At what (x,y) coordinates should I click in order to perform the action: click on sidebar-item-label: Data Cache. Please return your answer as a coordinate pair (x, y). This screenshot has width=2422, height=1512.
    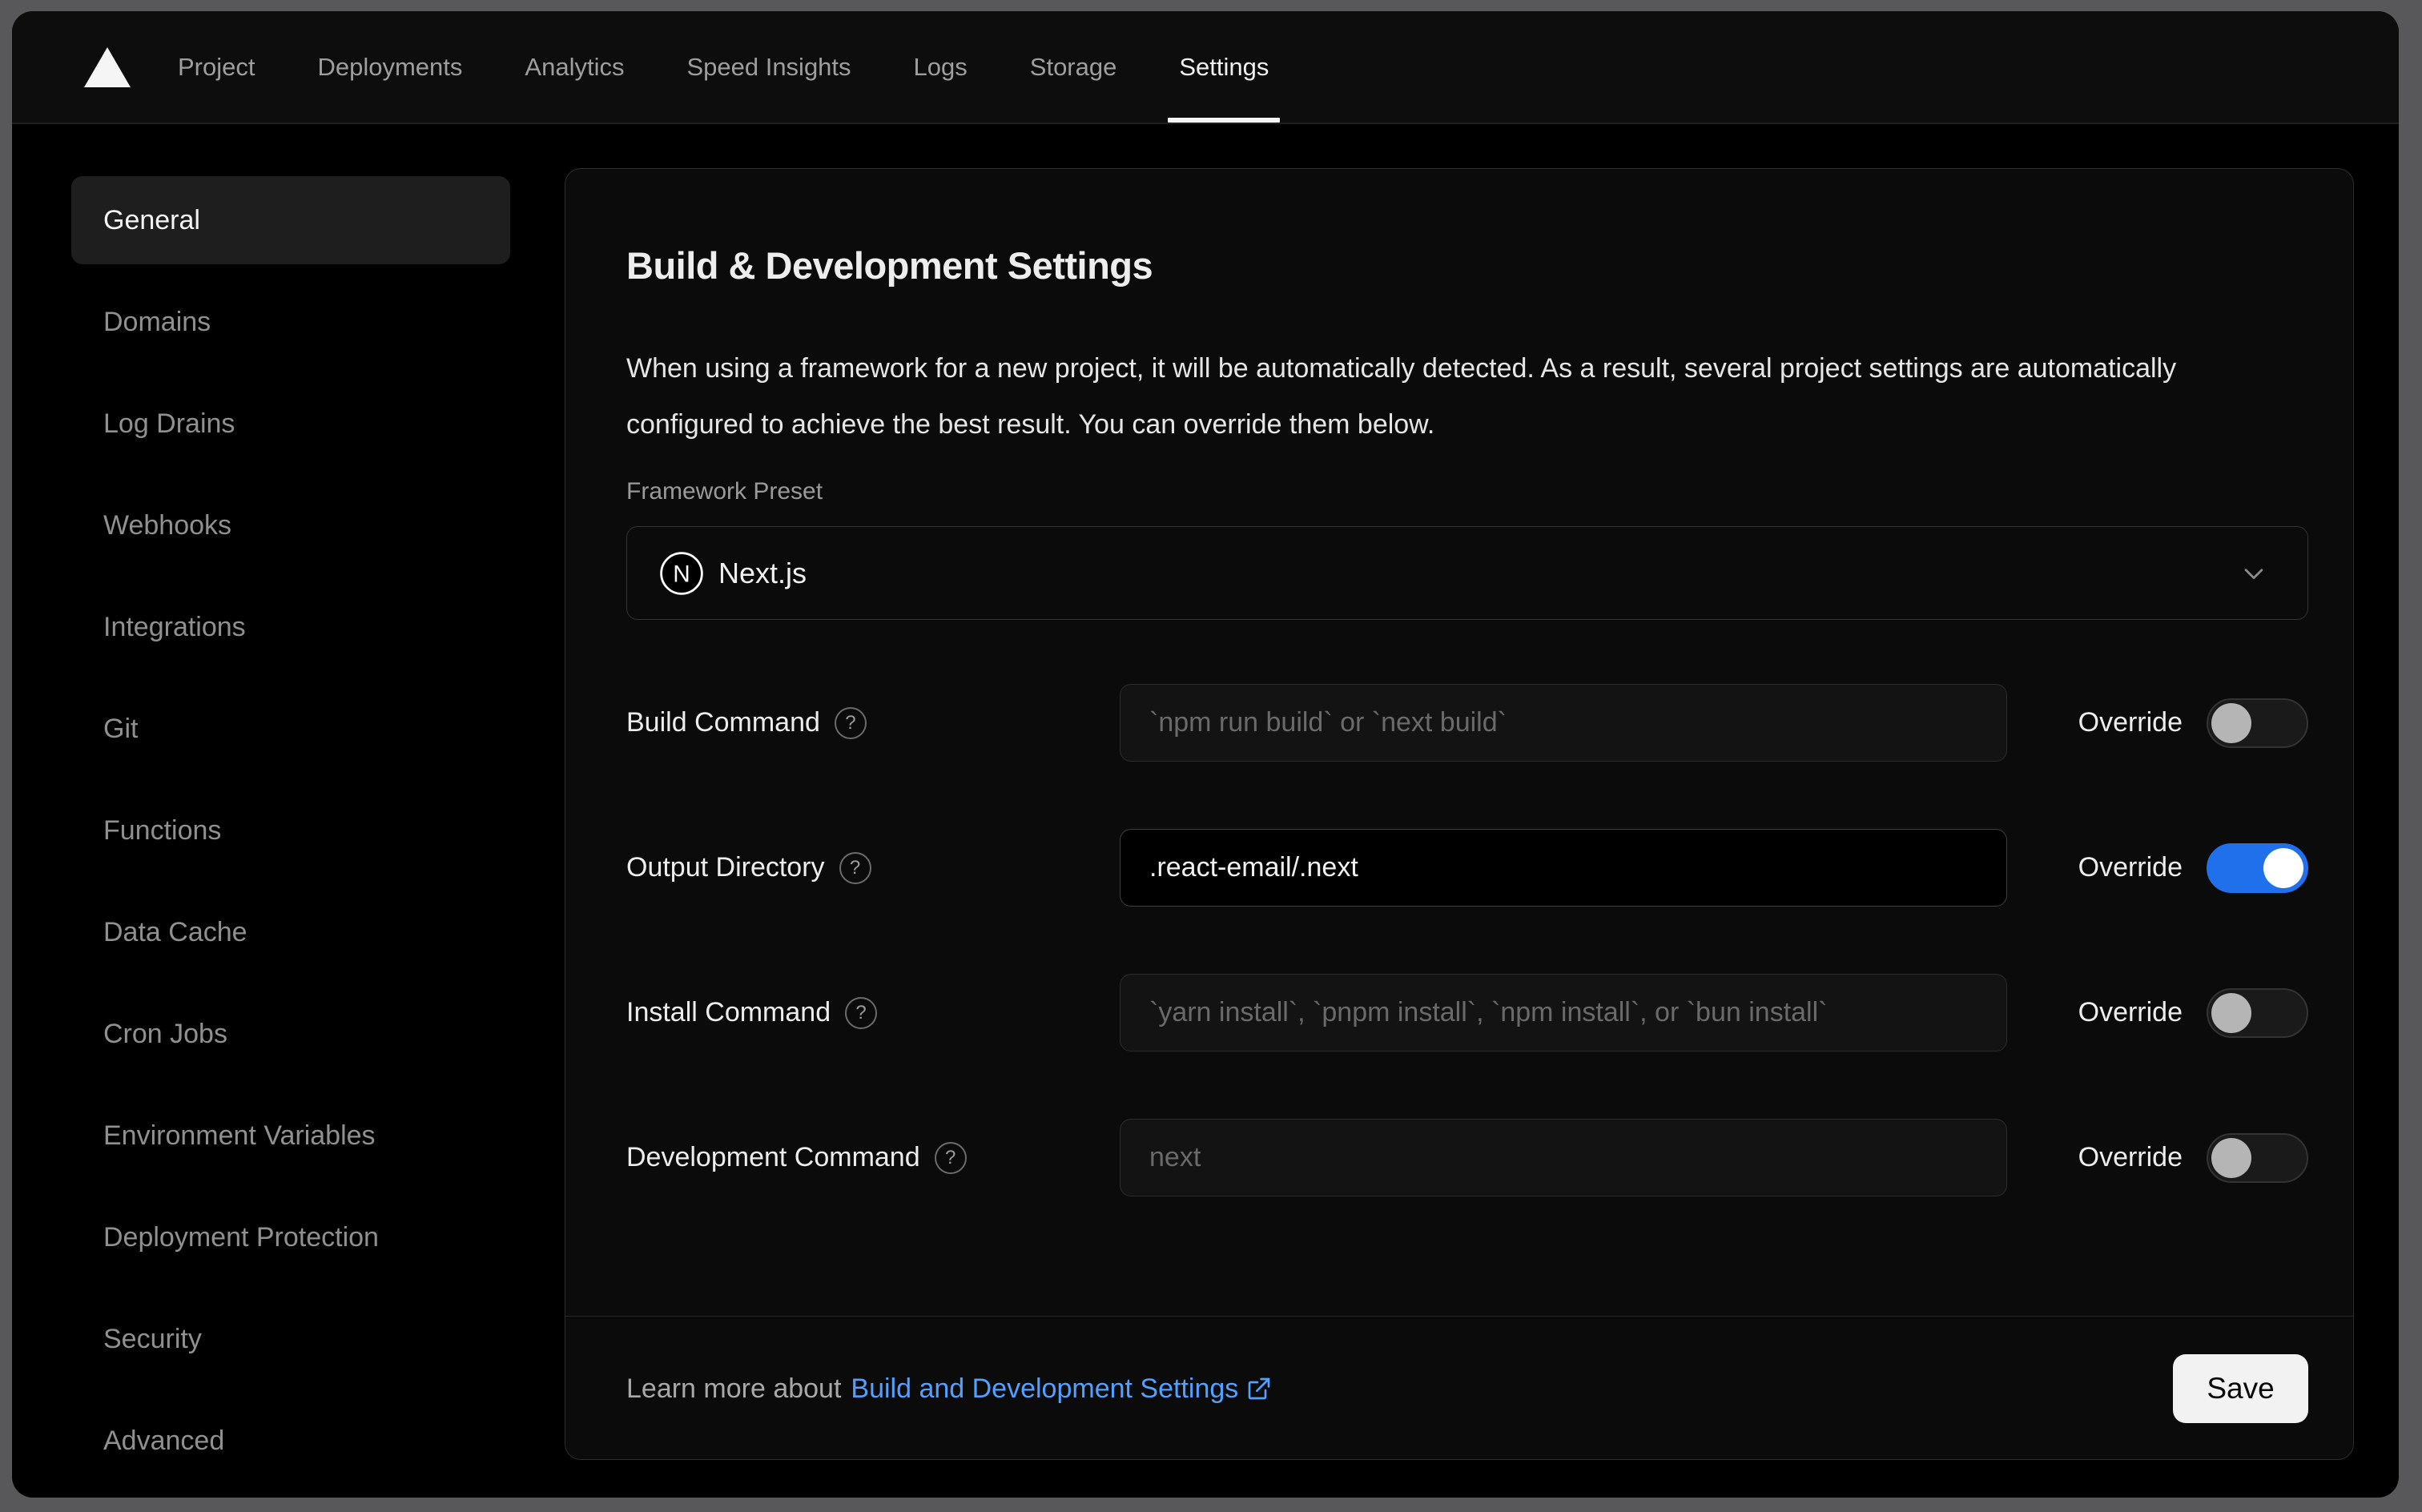
    Looking at the image, I should click on (175, 931).